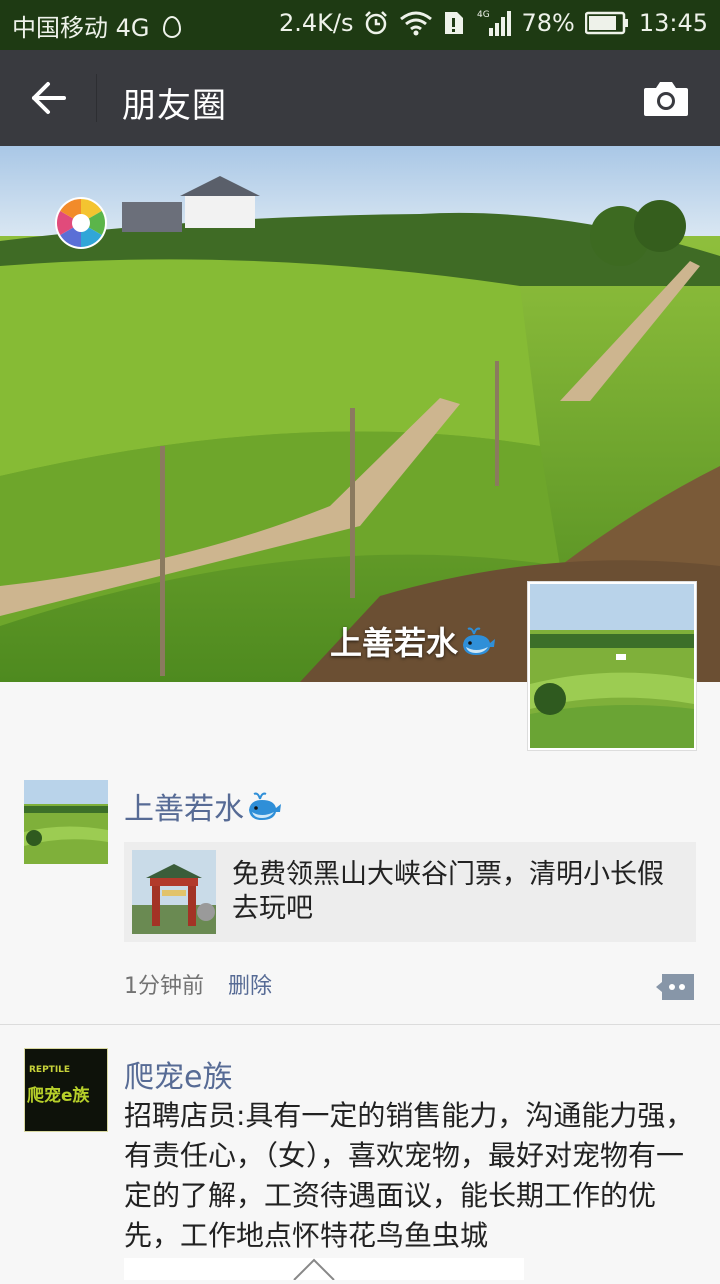 The height and width of the screenshot is (1284, 720). I want to click on my-avatar, so click(612, 666).